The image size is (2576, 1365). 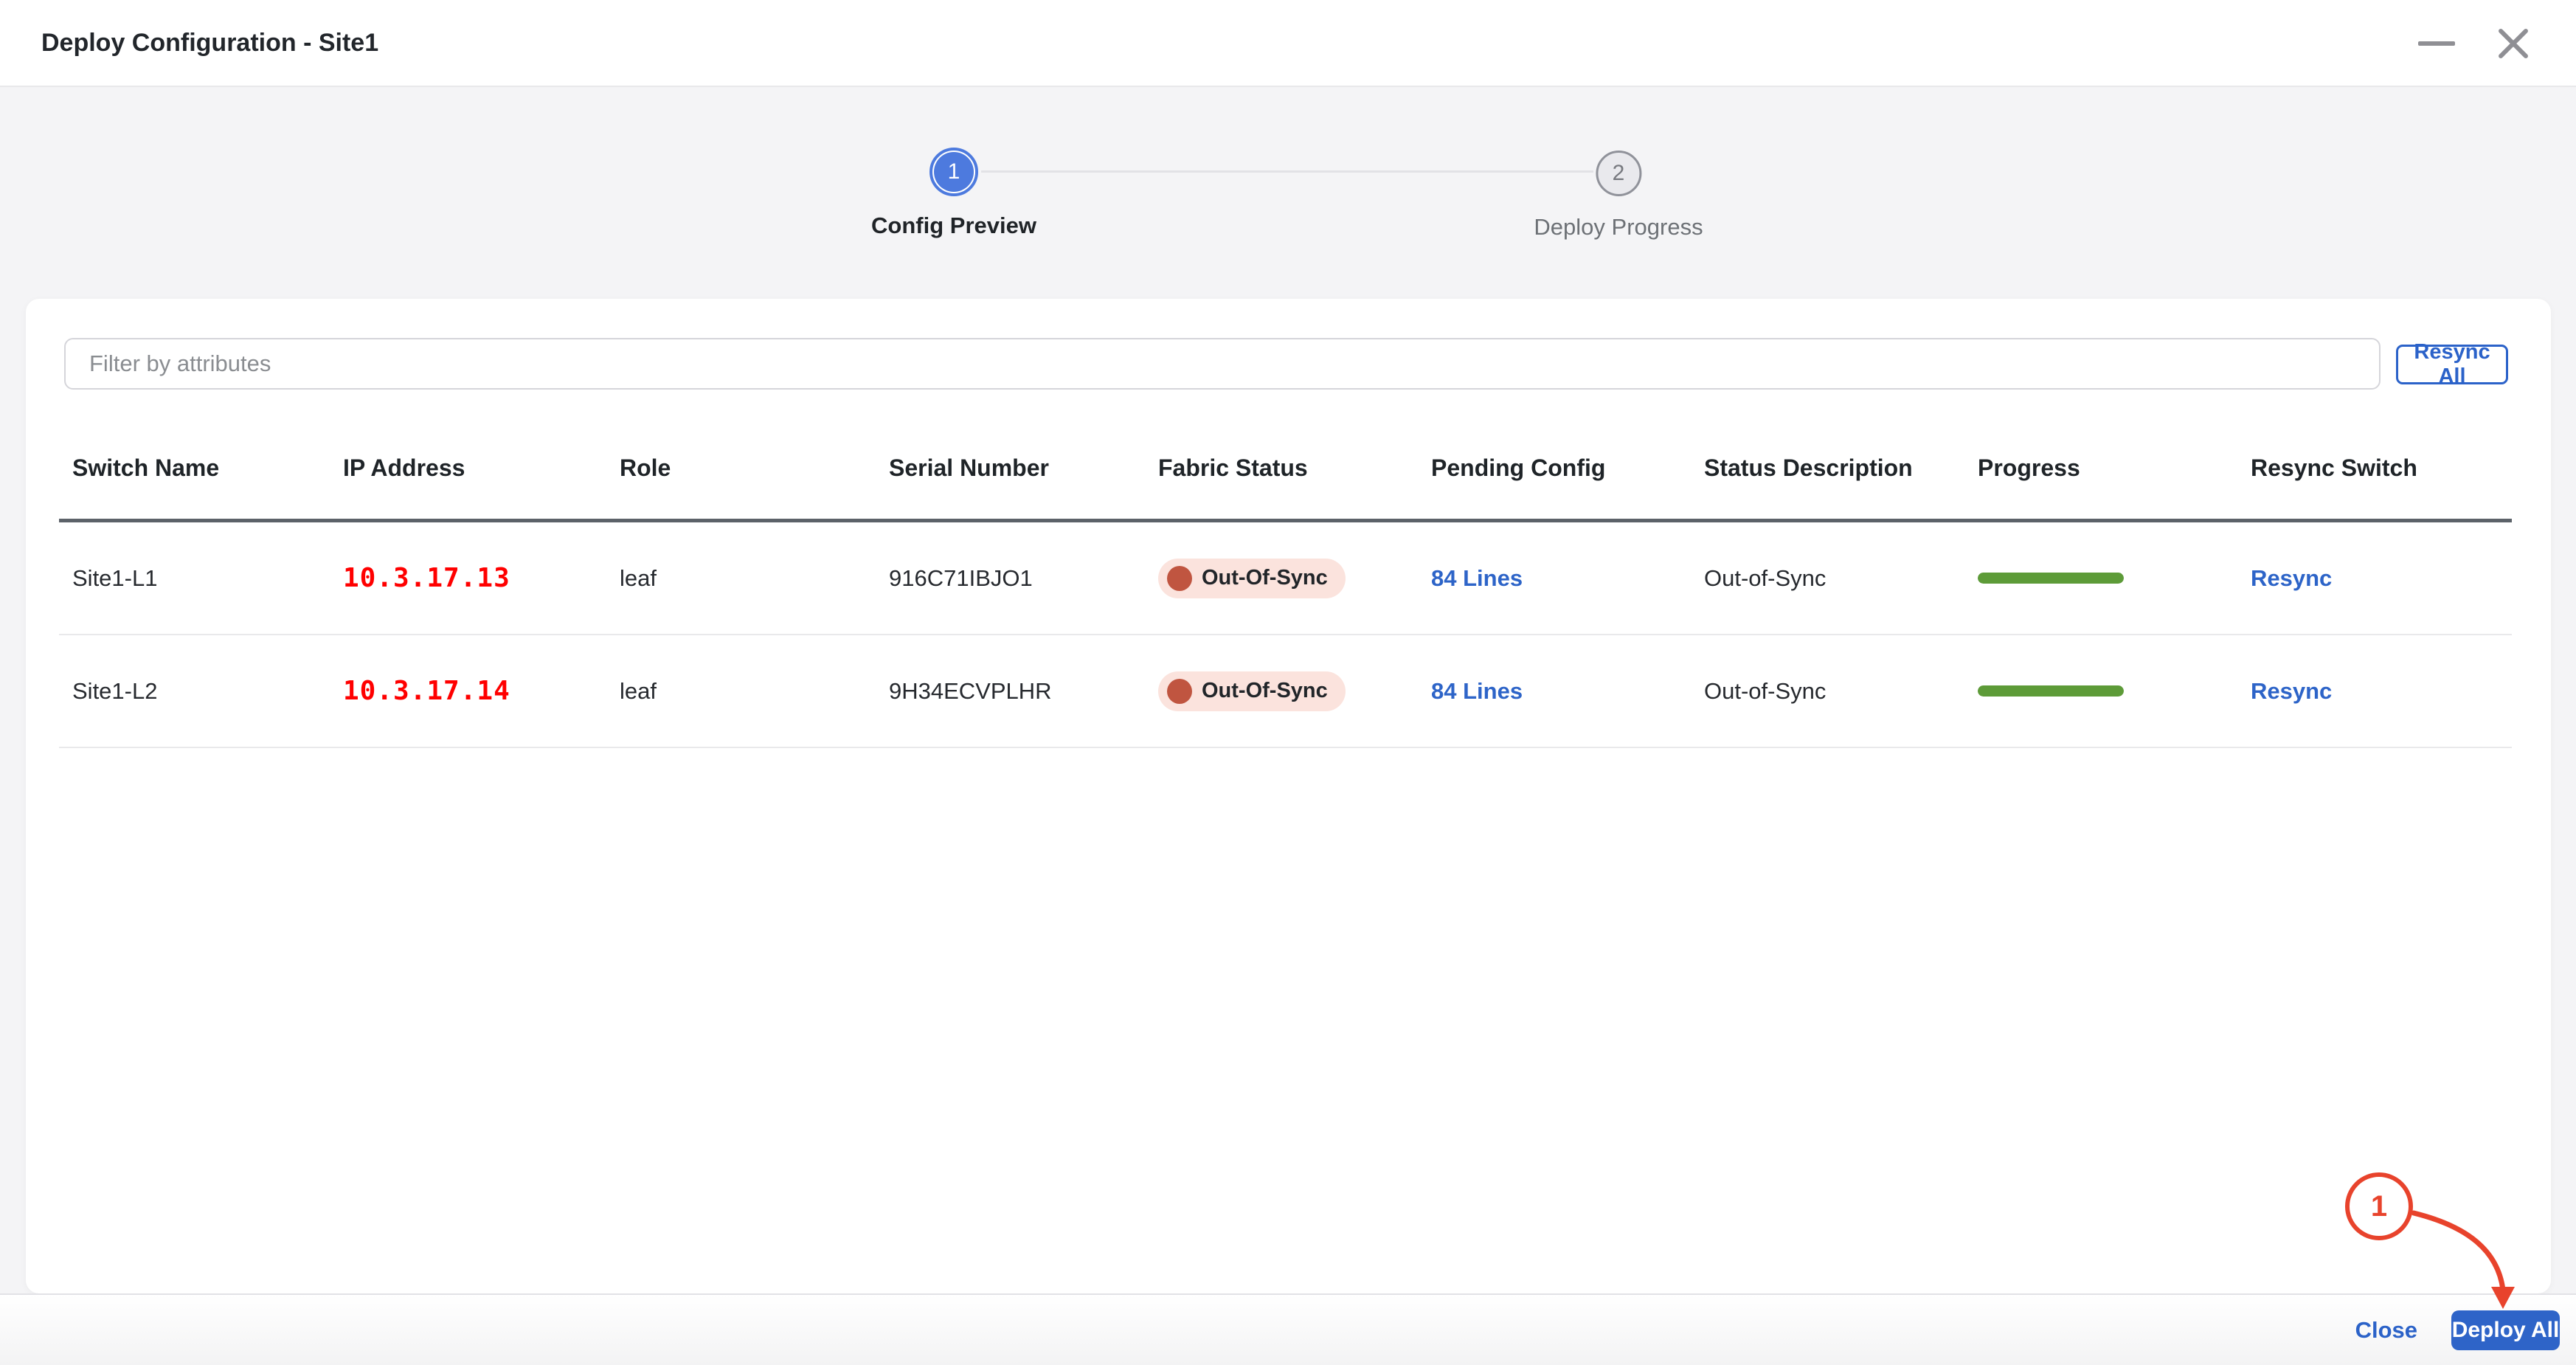 What do you see at coordinates (646, 467) in the screenshot?
I see `col-header-role: Role` at bounding box center [646, 467].